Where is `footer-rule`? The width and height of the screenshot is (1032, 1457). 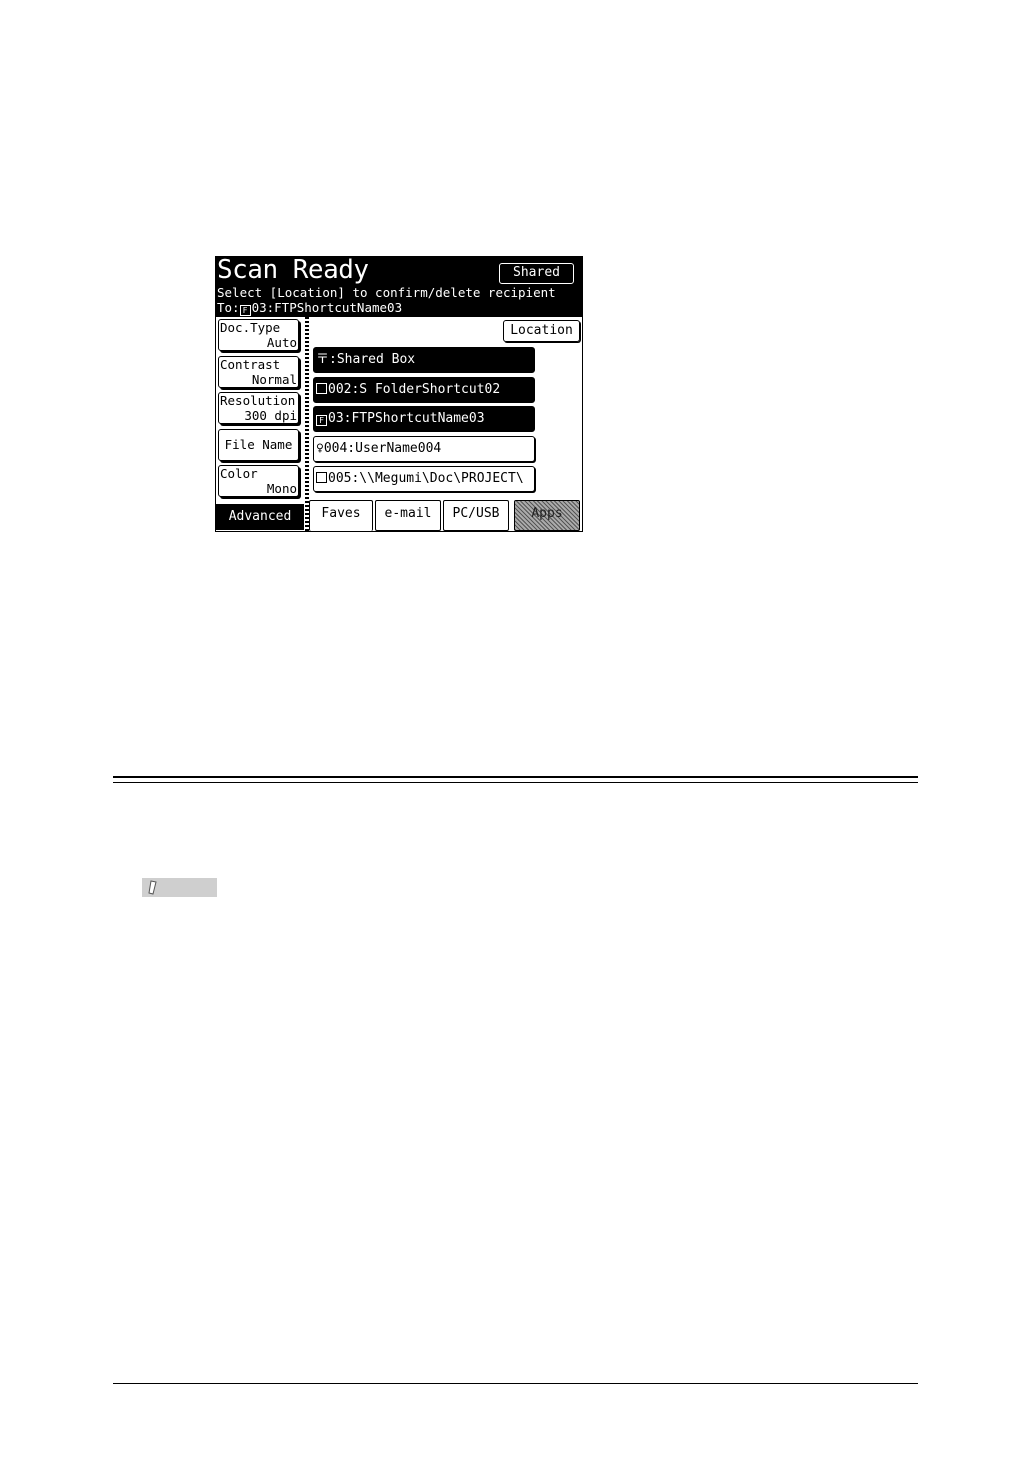
footer-rule is located at coordinates (515, 1383).